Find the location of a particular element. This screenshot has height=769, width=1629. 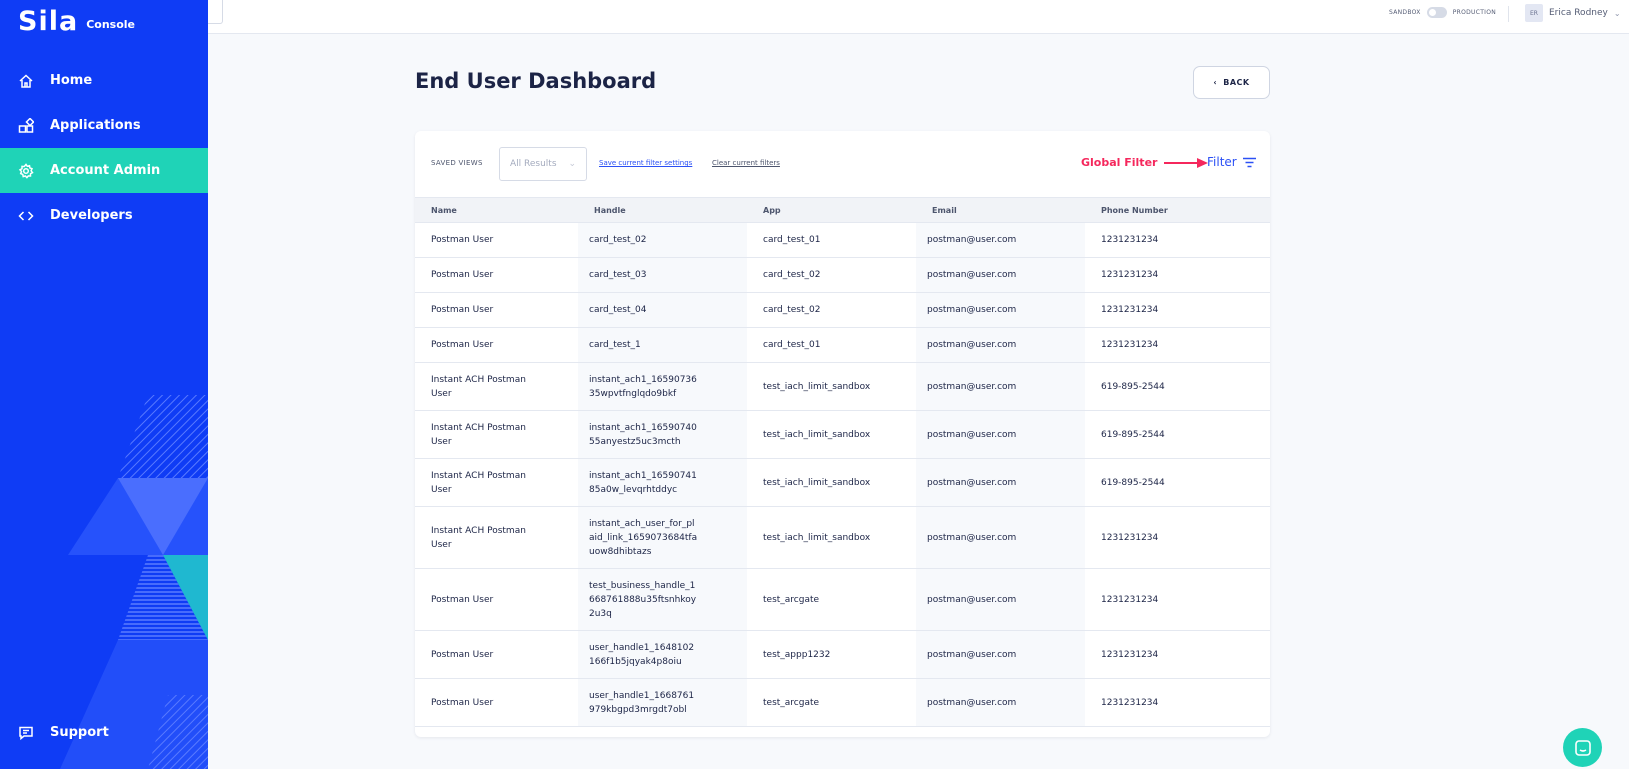

back-button: ‹ BACK is located at coordinates (1231, 82).